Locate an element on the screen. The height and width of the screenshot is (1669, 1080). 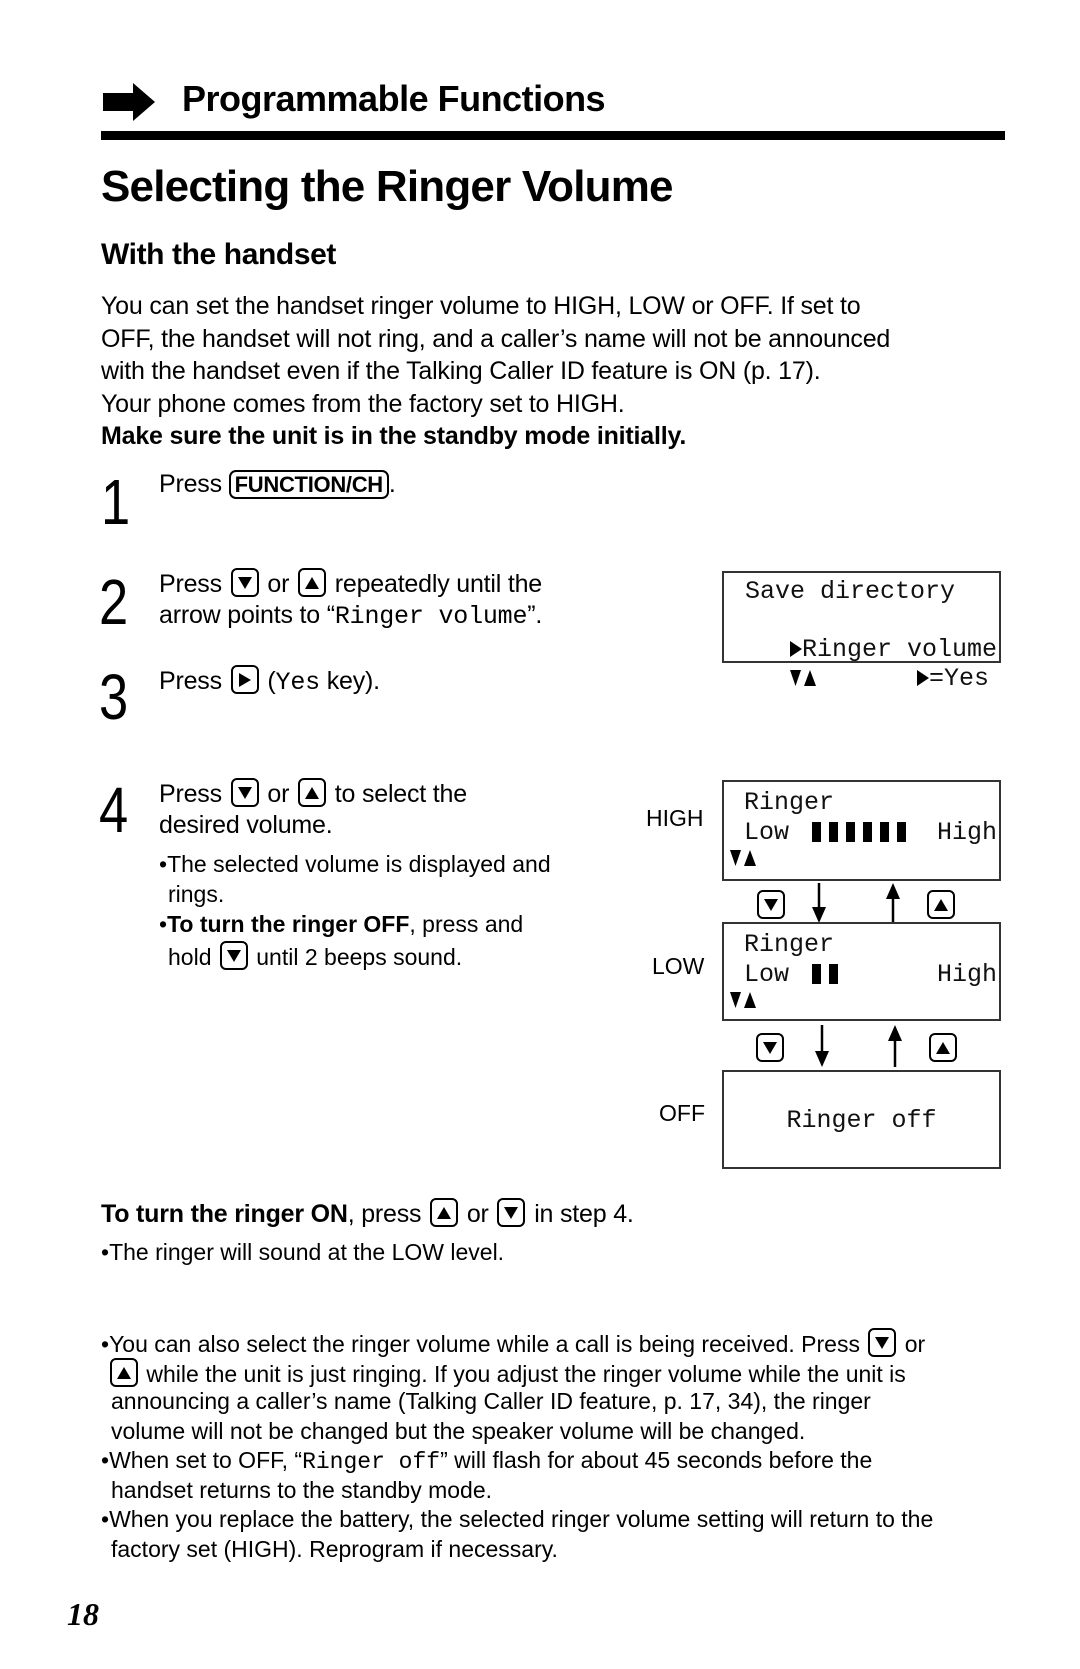
section-title: Programmable Functions is located at coordinates (394, 98).